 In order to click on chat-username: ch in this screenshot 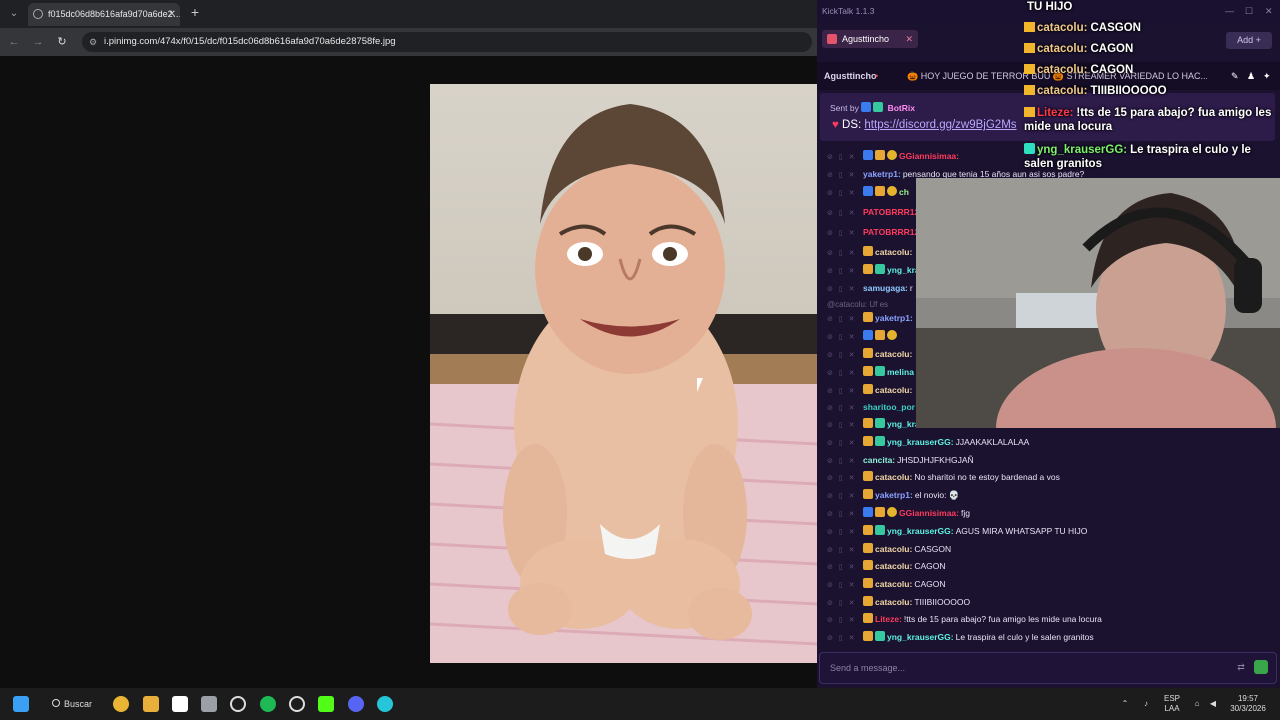, I will do `click(904, 192)`.